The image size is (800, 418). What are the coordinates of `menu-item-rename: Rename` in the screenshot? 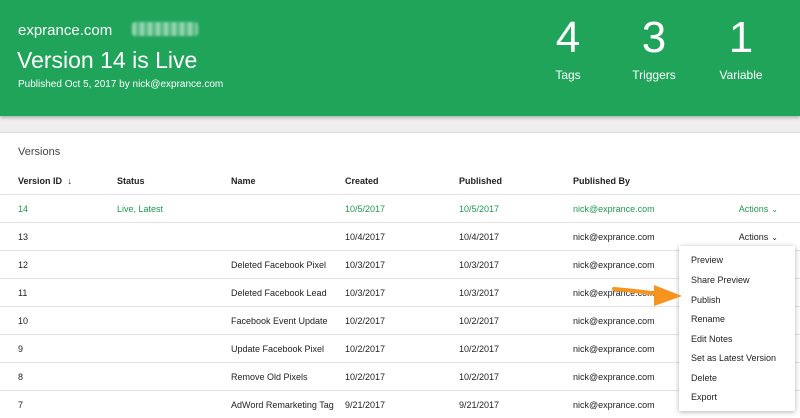 It's located at (708, 319).